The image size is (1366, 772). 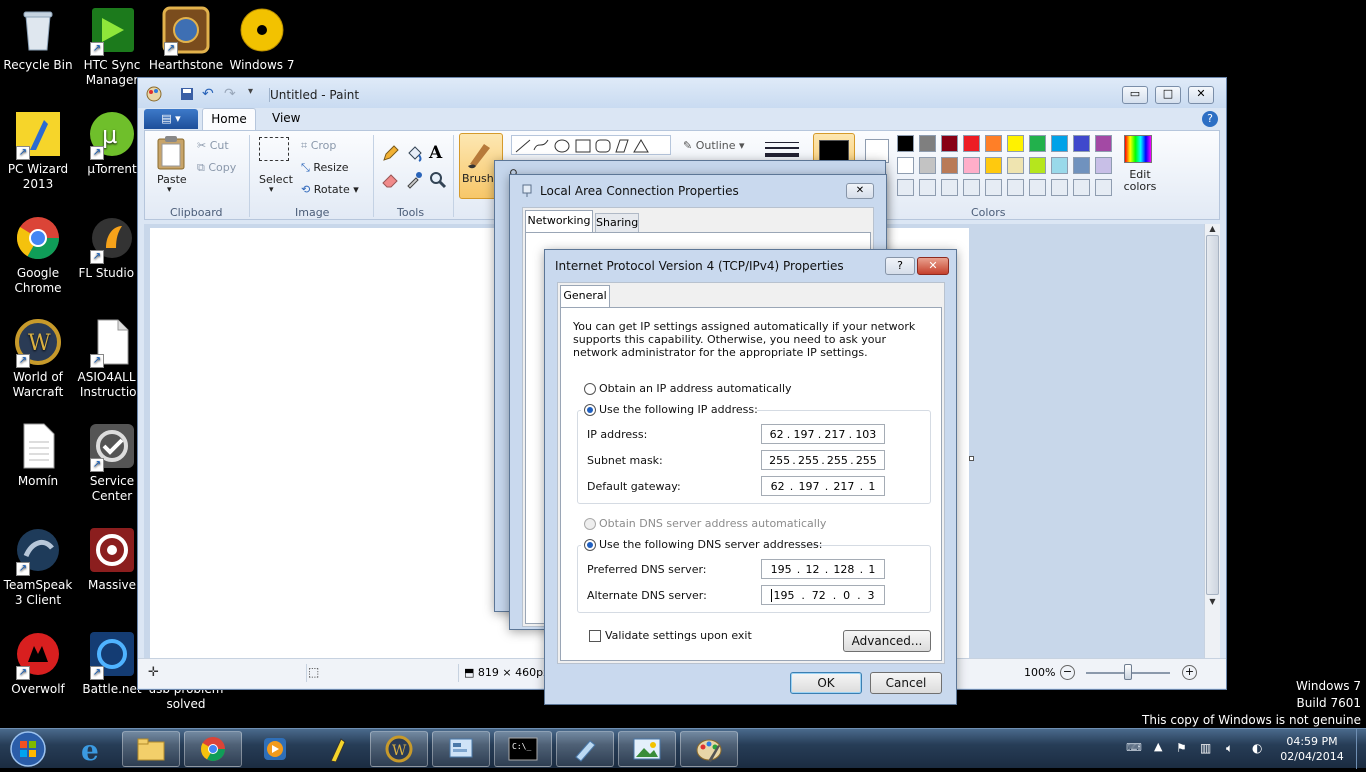 What do you see at coordinates (823, 595) in the screenshot?
I see `alternate-dns-input: 195. 72. 0. 3` at bounding box center [823, 595].